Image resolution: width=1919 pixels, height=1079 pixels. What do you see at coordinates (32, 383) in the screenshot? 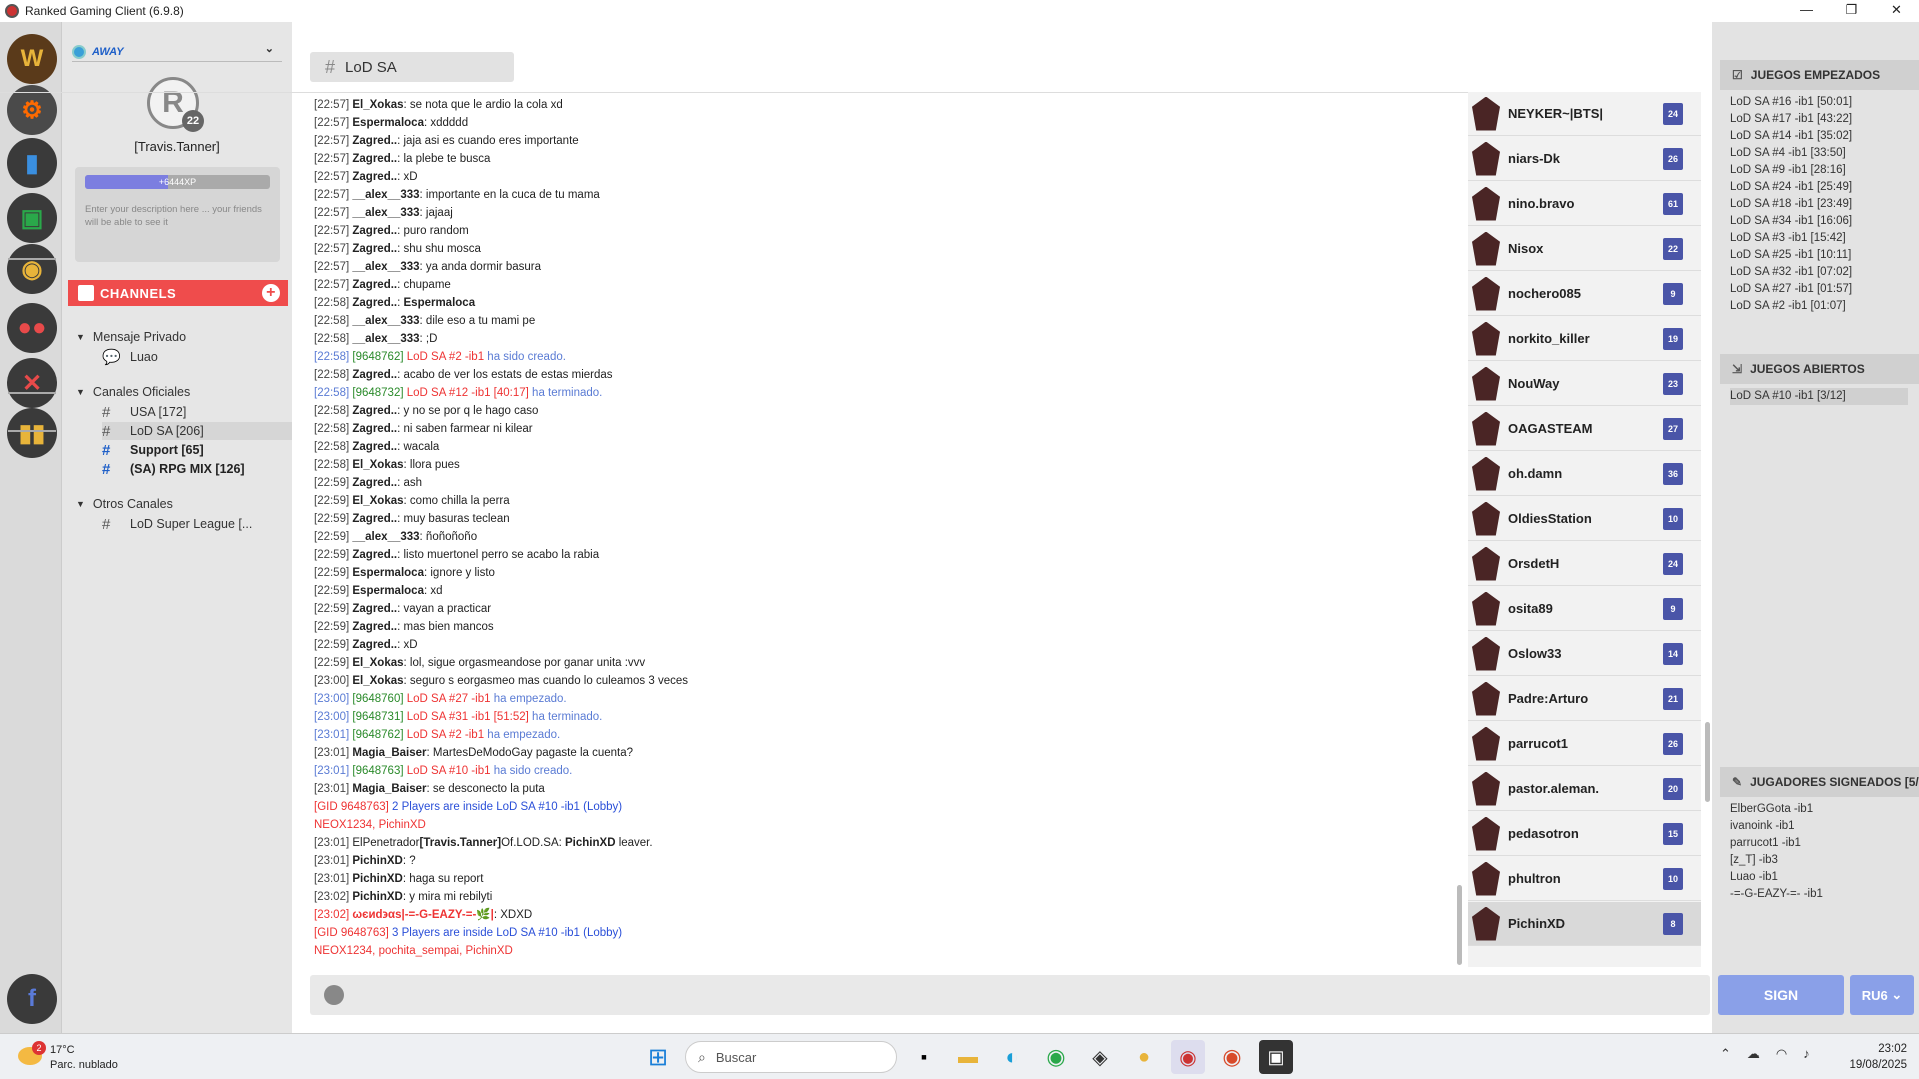
I see `crossed-swords-icon: ✕` at bounding box center [32, 383].